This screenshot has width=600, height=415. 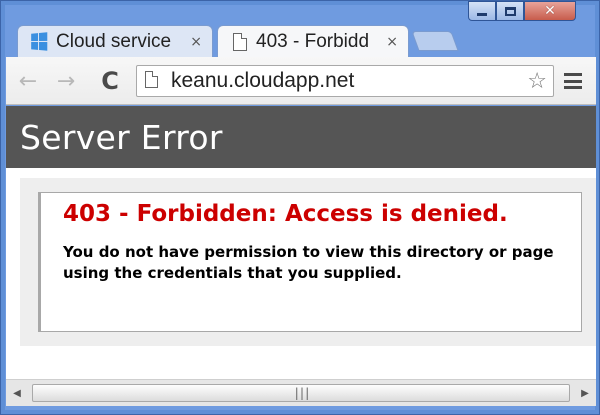 I want to click on page-title: Server Error, so click(x=121, y=137).